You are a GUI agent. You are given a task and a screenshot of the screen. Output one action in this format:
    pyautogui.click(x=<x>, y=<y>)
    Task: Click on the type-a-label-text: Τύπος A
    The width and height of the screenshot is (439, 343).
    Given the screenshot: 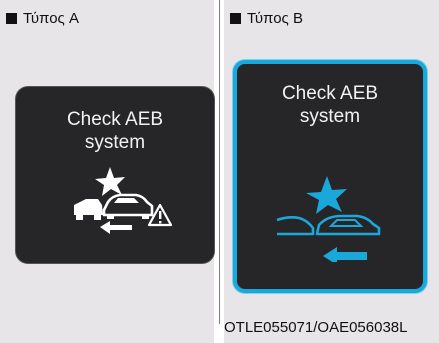 What is the action you would take?
    pyautogui.click(x=51, y=18)
    